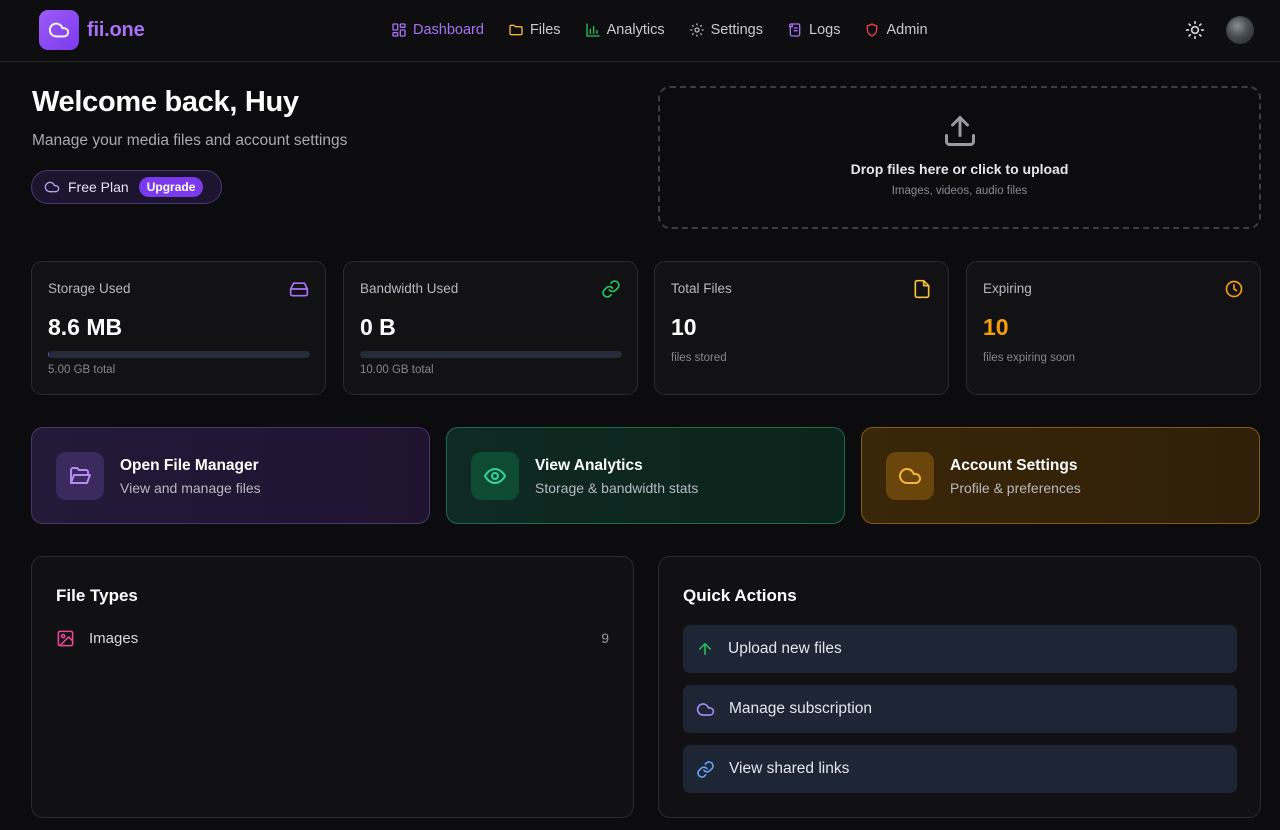  Describe the element at coordinates (1015, 488) in the screenshot. I see `action-subtitle: Profile & preferences` at that location.